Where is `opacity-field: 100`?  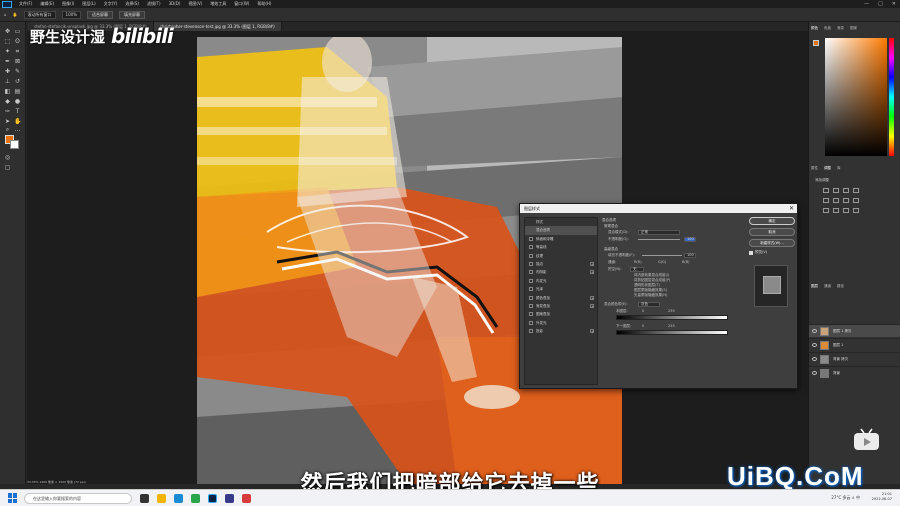 opacity-field: 100 is located at coordinates (690, 239).